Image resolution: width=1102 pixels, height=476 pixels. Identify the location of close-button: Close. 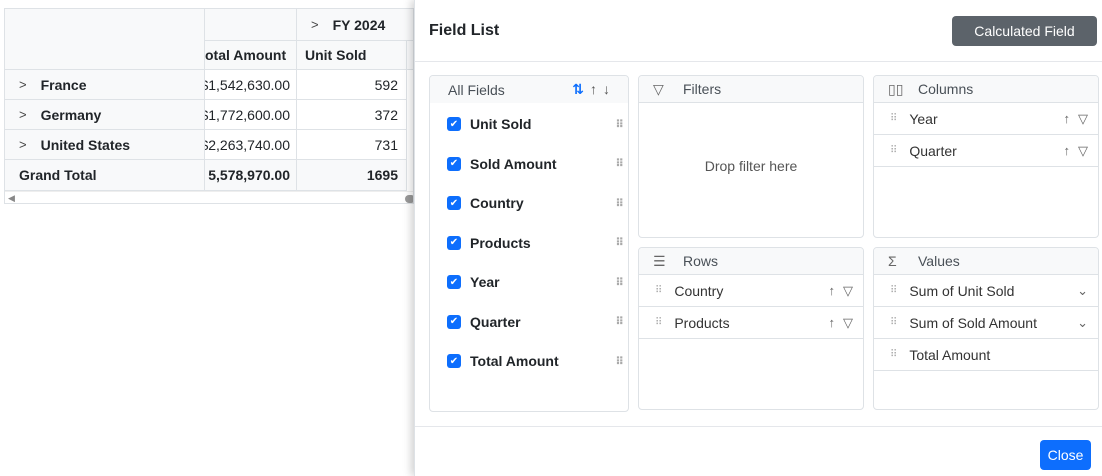
(1065, 455).